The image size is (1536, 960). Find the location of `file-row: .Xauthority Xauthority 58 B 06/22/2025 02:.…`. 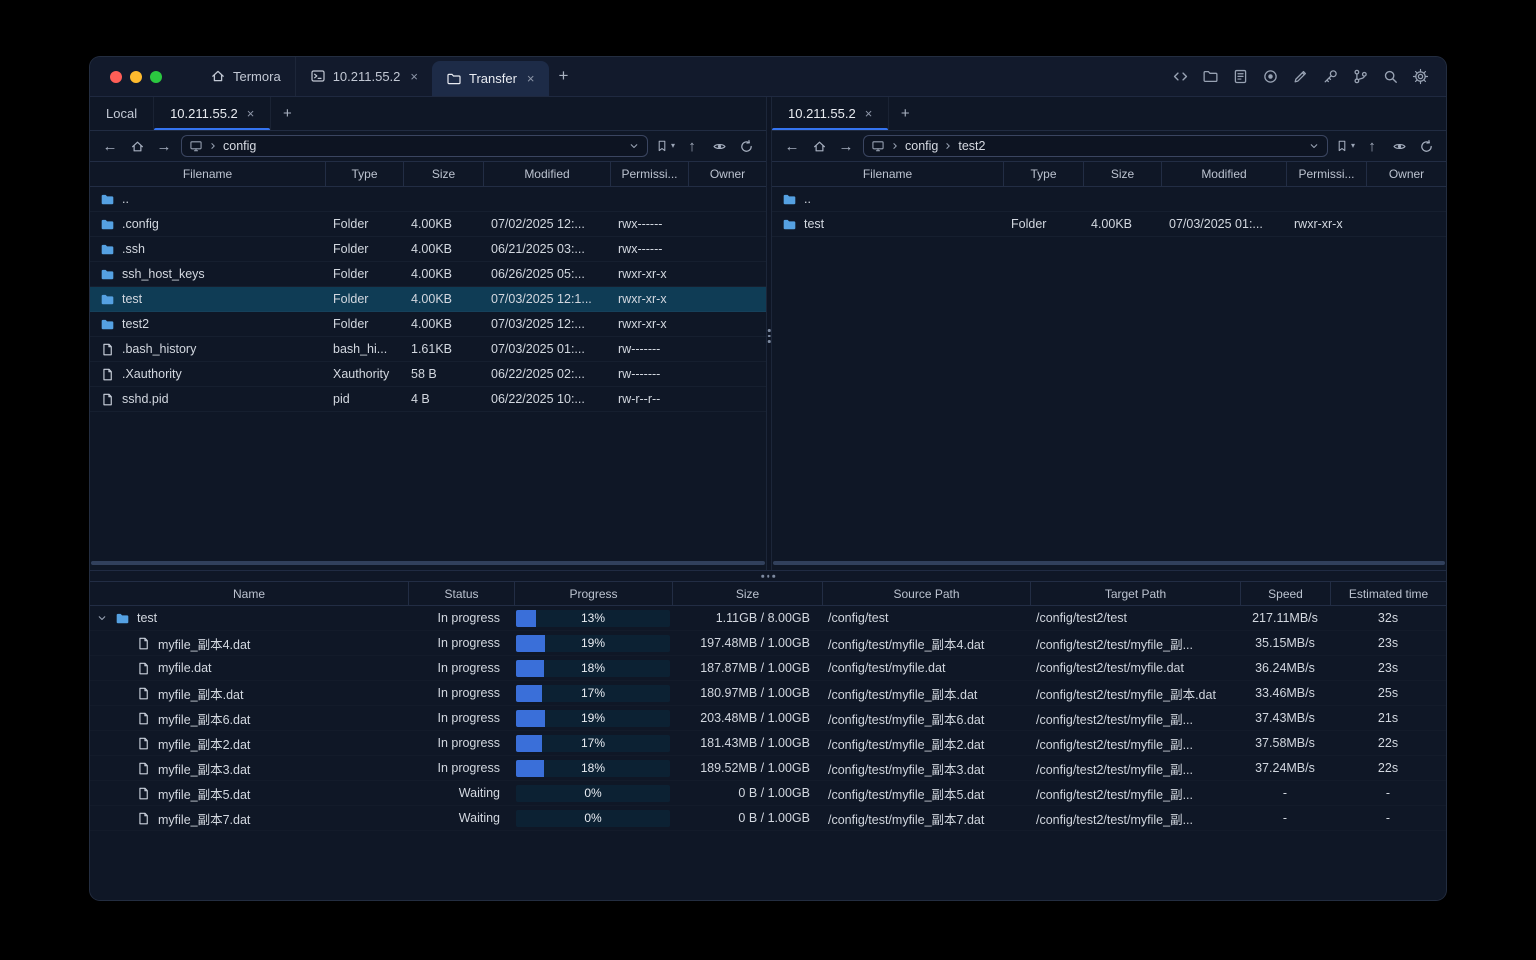

file-row: .Xauthority Xauthority 58 B 06/22/2025 02:.… is located at coordinates (428, 374).